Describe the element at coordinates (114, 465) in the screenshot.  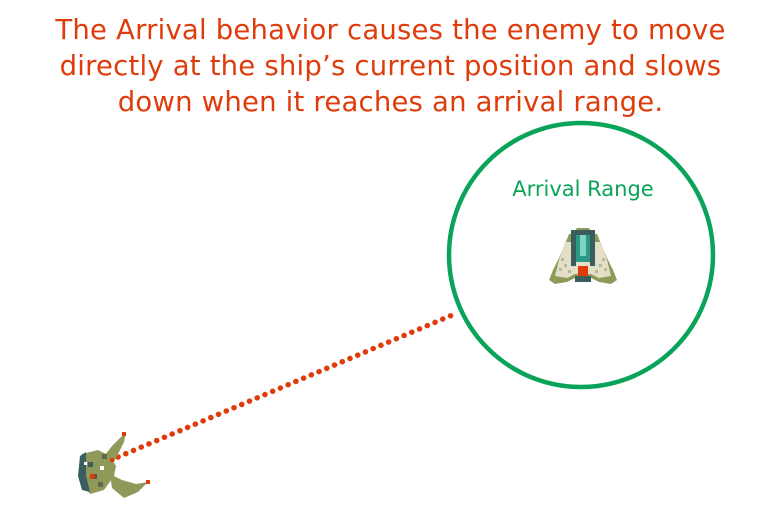
I see `enemy-ship-icon` at that location.